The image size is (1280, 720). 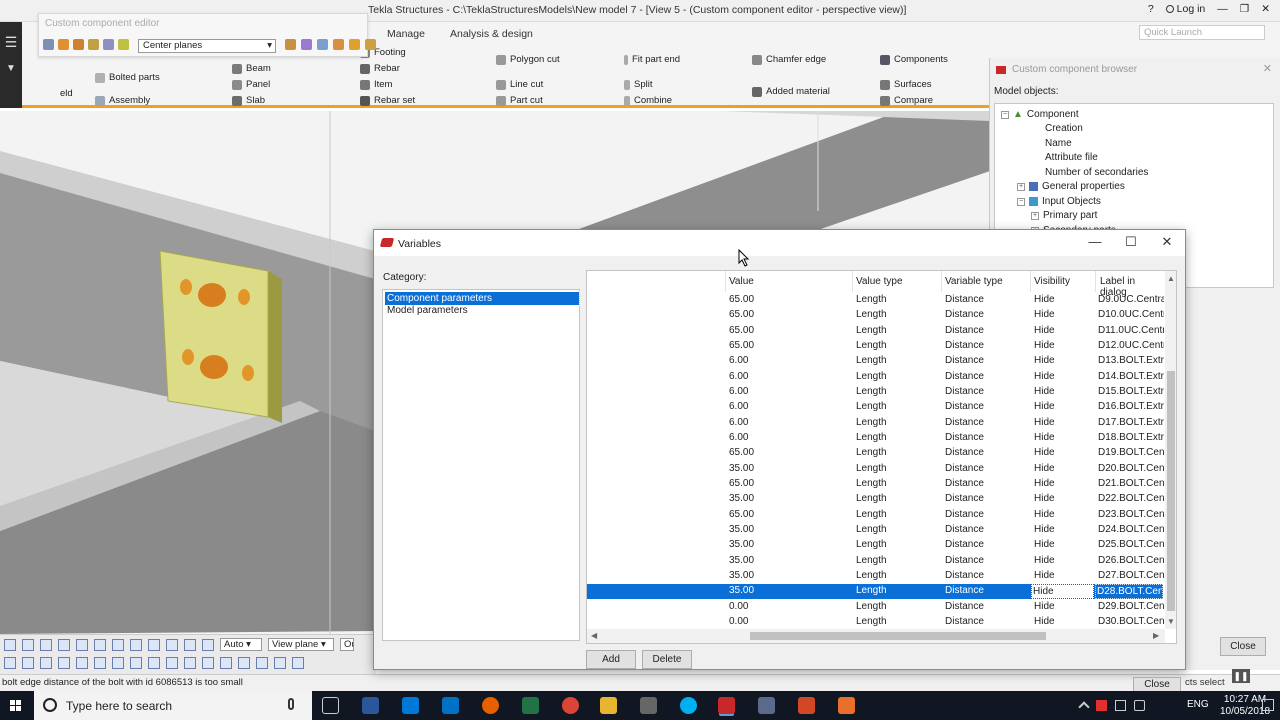 I want to click on cell-value: 0.00, so click(x=738, y=621).